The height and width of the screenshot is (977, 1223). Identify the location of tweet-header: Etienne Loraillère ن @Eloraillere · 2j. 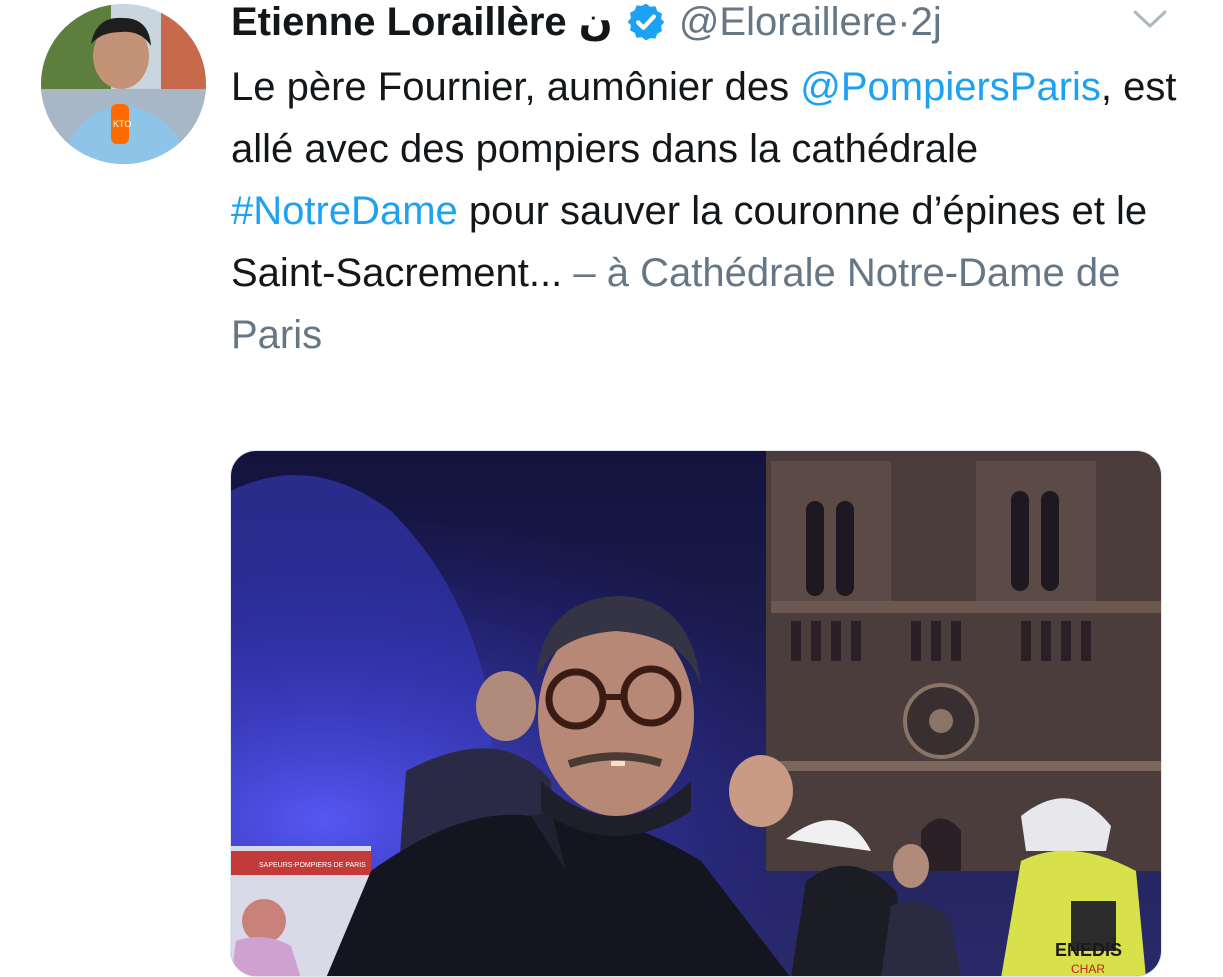
(586, 22).